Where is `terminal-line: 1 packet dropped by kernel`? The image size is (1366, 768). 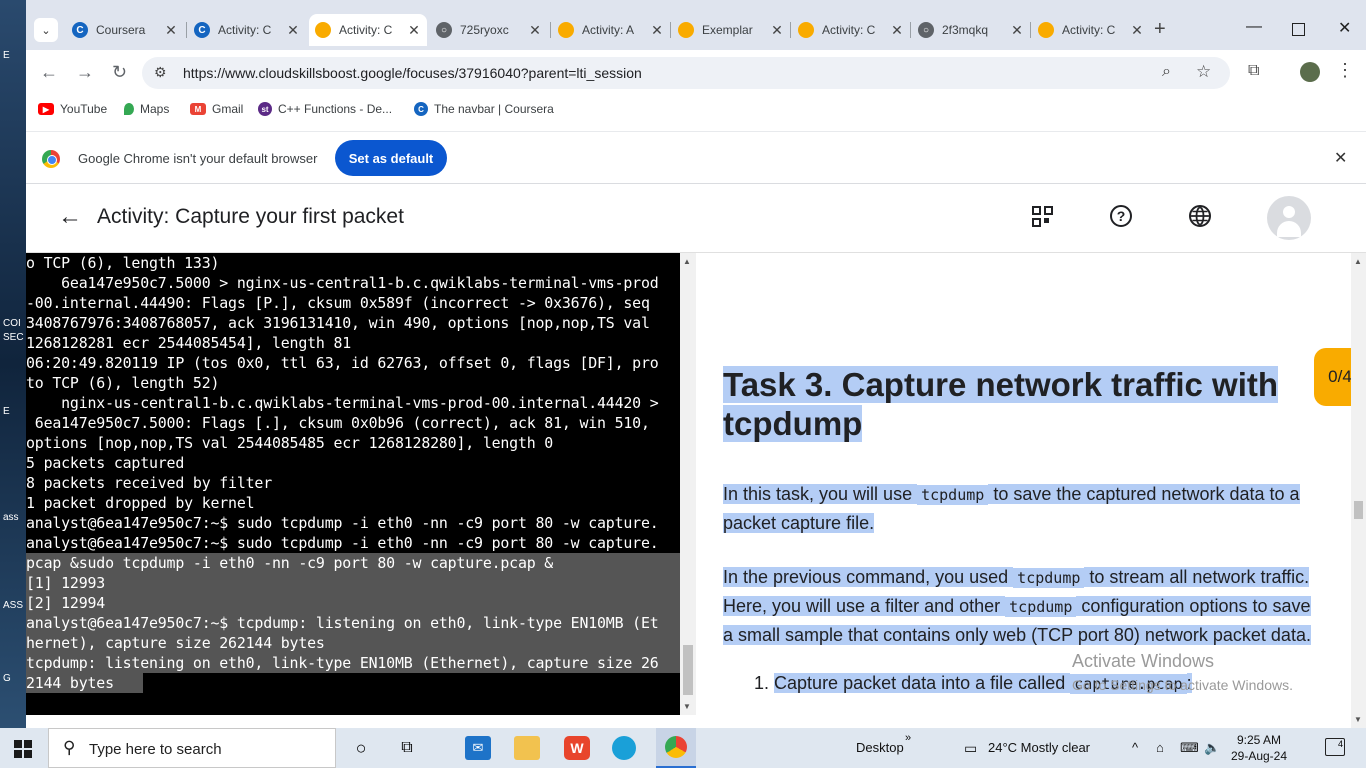
terminal-line: 1 packet dropped by kernel is located at coordinates (140, 503).